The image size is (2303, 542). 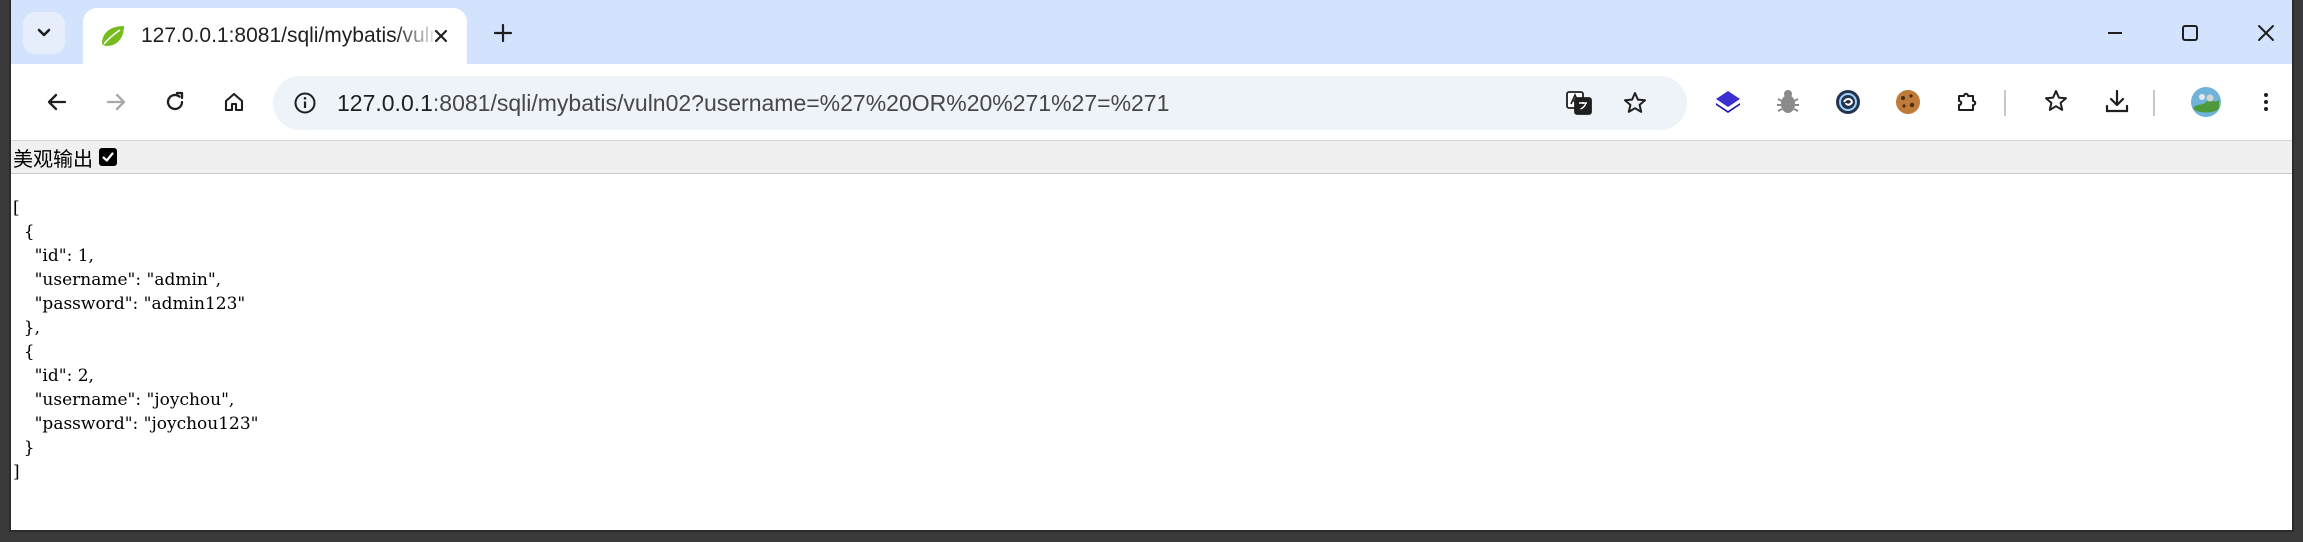 I want to click on pretty-print-bar: 美观输出, so click(x=1151, y=157).